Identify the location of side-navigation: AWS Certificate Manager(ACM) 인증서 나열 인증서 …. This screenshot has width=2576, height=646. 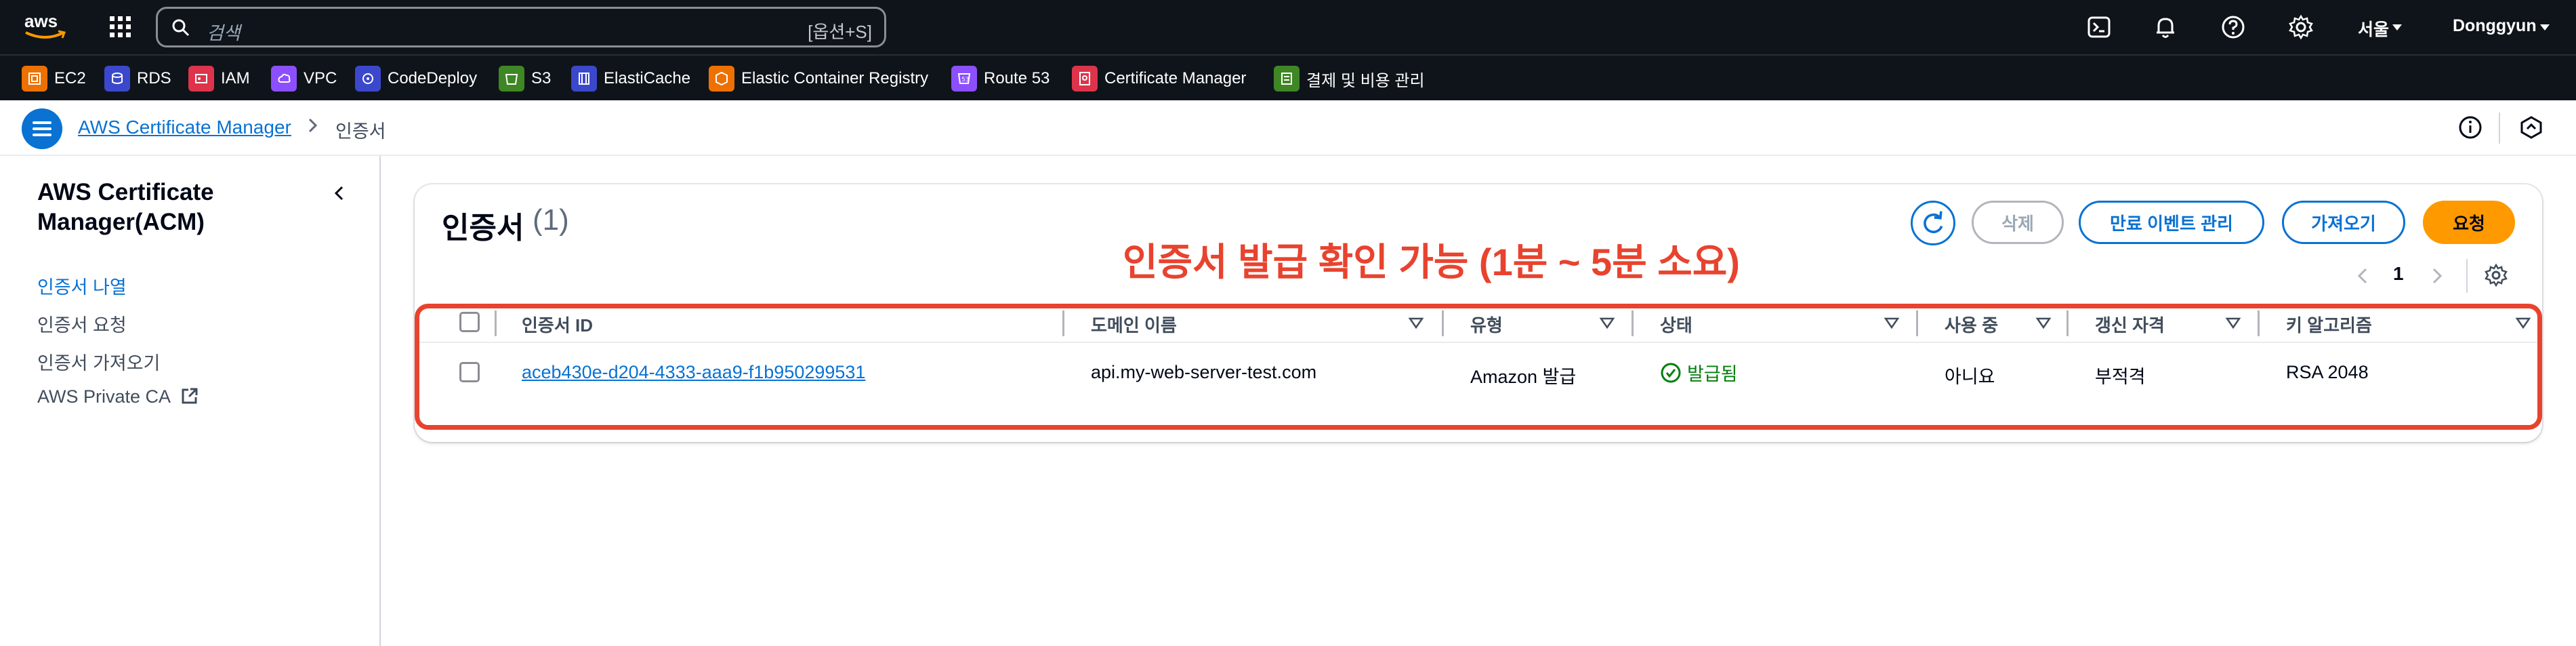
(190, 401).